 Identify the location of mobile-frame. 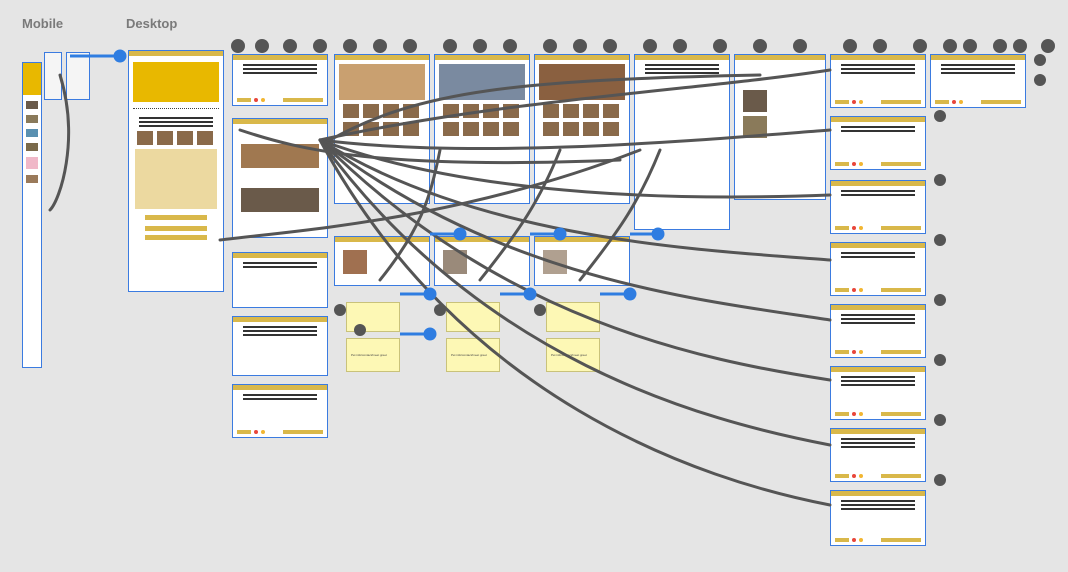
(32, 215).